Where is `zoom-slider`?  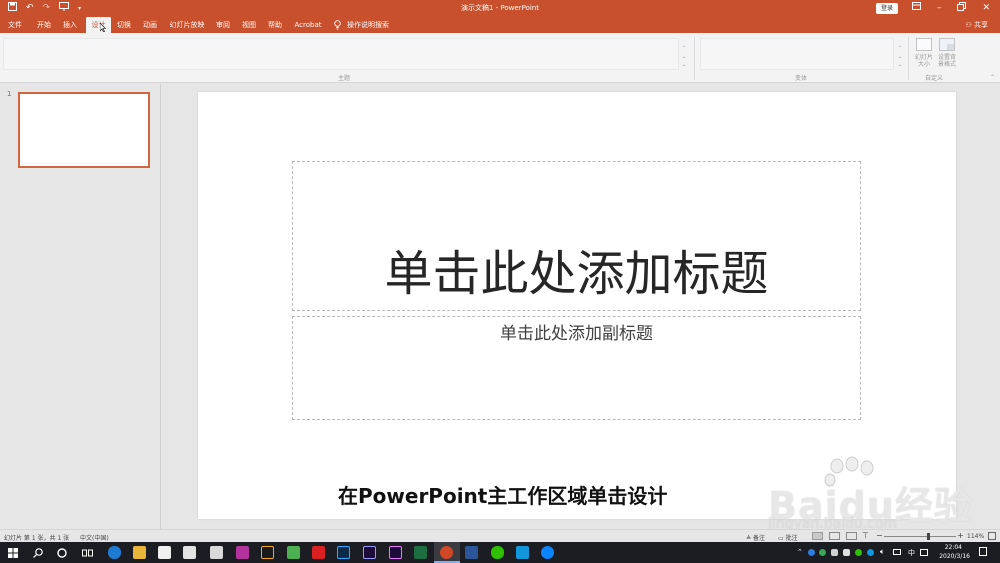
zoom-slider is located at coordinates (920, 536).